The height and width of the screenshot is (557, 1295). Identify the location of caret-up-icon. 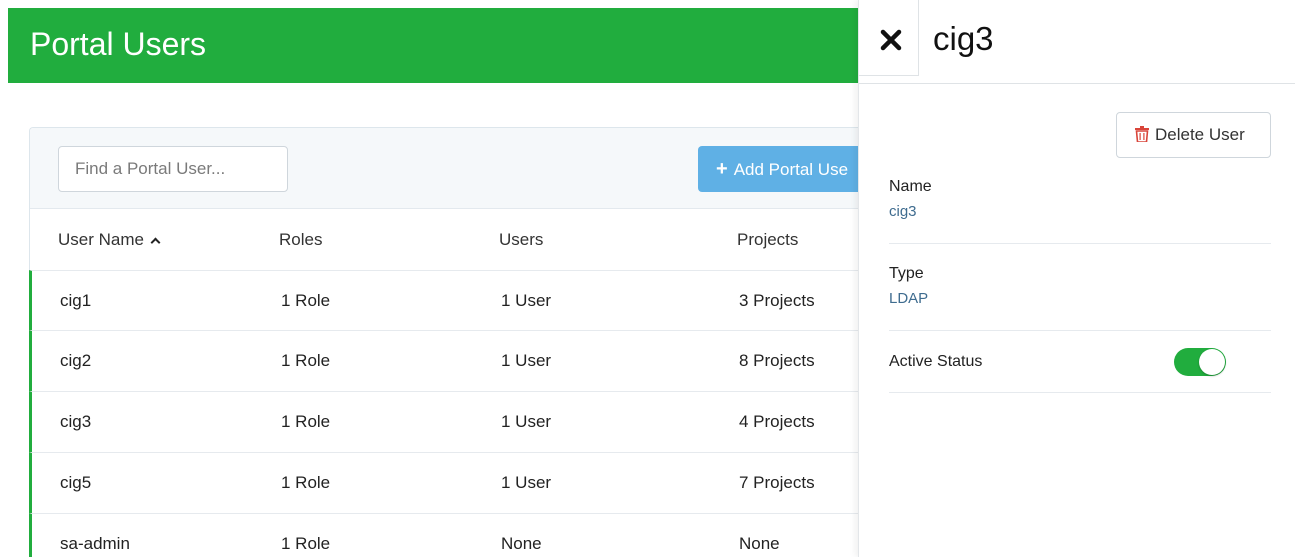
(155, 242).